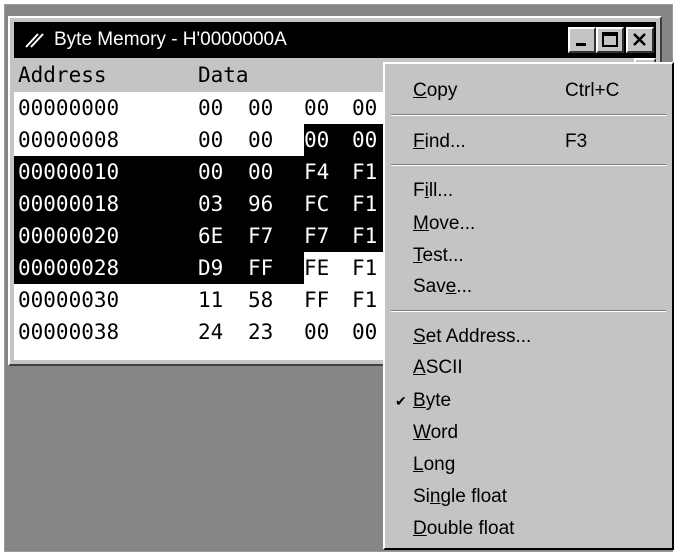 The image size is (677, 553). What do you see at coordinates (217, 268) in the screenshot?
I see `data-byte: D9` at bounding box center [217, 268].